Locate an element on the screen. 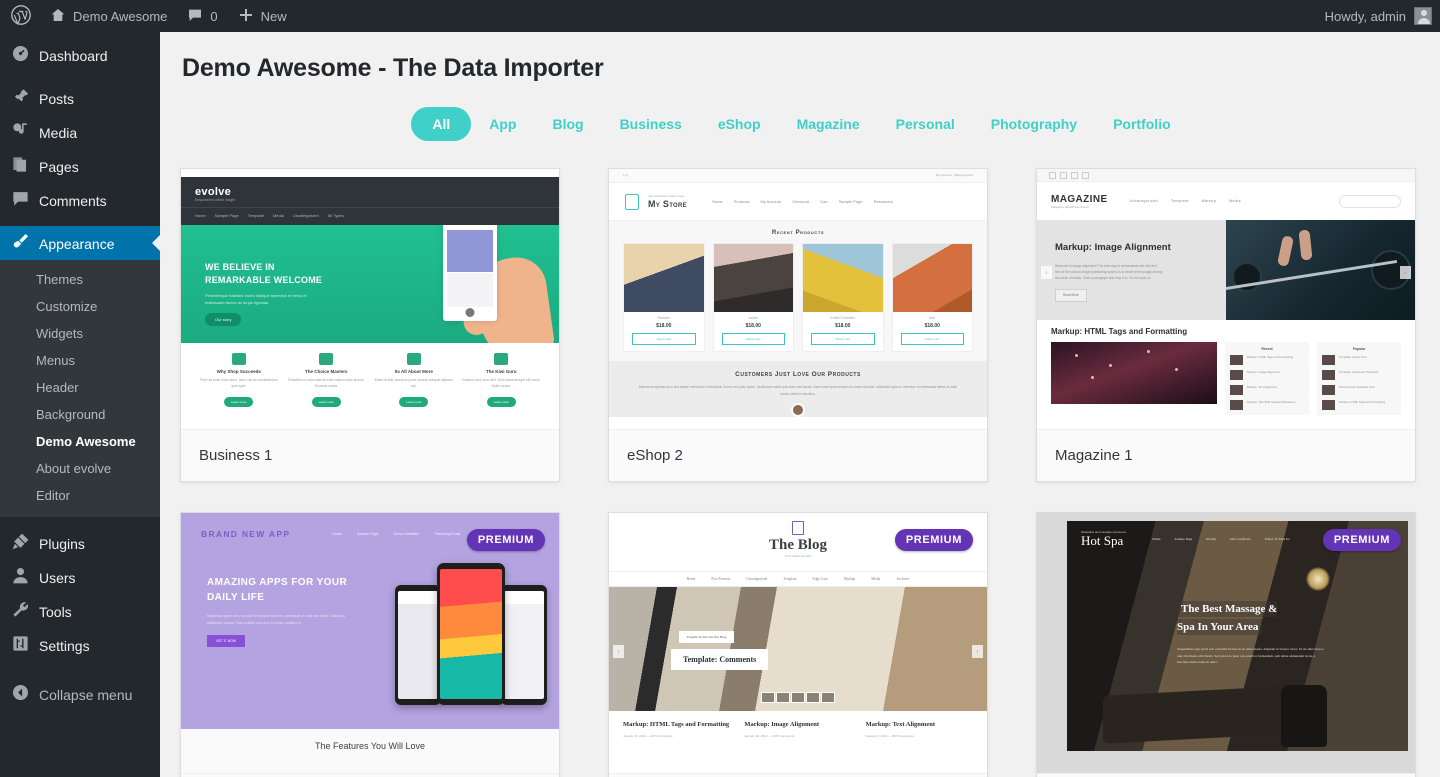 The height and width of the screenshot is (777, 1440). admin-bar: Demo Awesome 0 New Howdy, admin is located at coordinates (720, 16).